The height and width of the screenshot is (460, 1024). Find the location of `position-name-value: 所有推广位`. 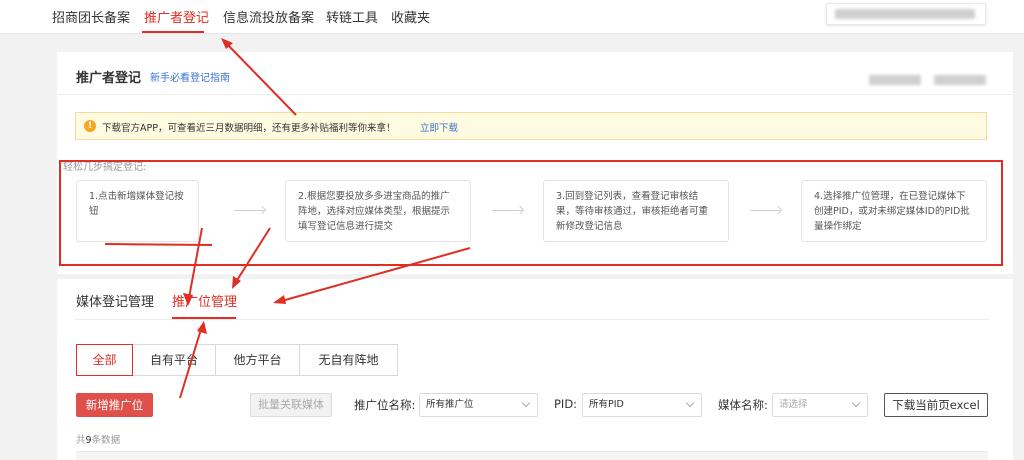

position-name-value: 所有推广位 is located at coordinates (450, 404).